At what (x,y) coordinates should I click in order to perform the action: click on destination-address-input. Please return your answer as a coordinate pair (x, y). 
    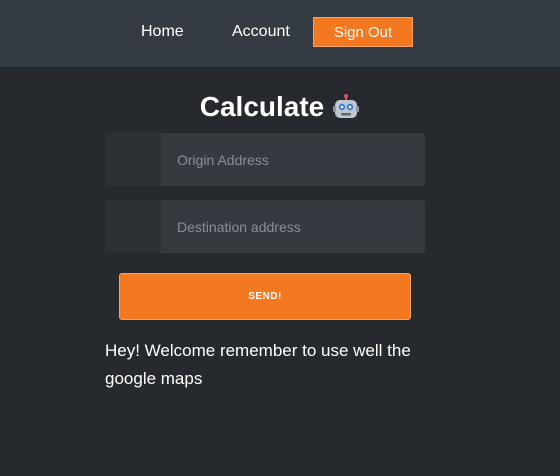
    Looking at the image, I should click on (293, 226).